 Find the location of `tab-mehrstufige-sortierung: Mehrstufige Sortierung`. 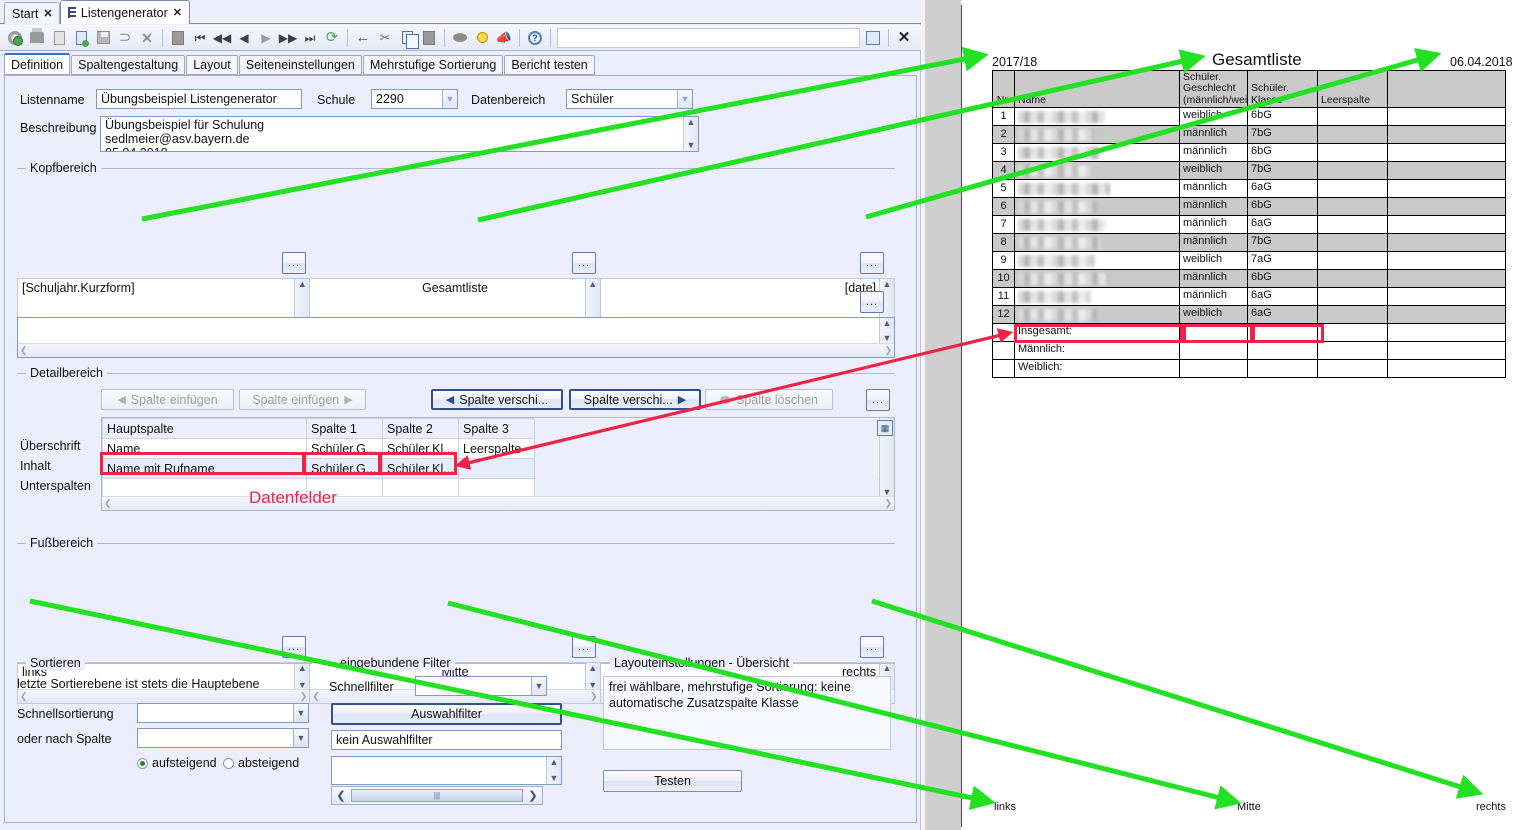

tab-mehrstufige-sortierung: Mehrstufige Sortierung is located at coordinates (433, 65).